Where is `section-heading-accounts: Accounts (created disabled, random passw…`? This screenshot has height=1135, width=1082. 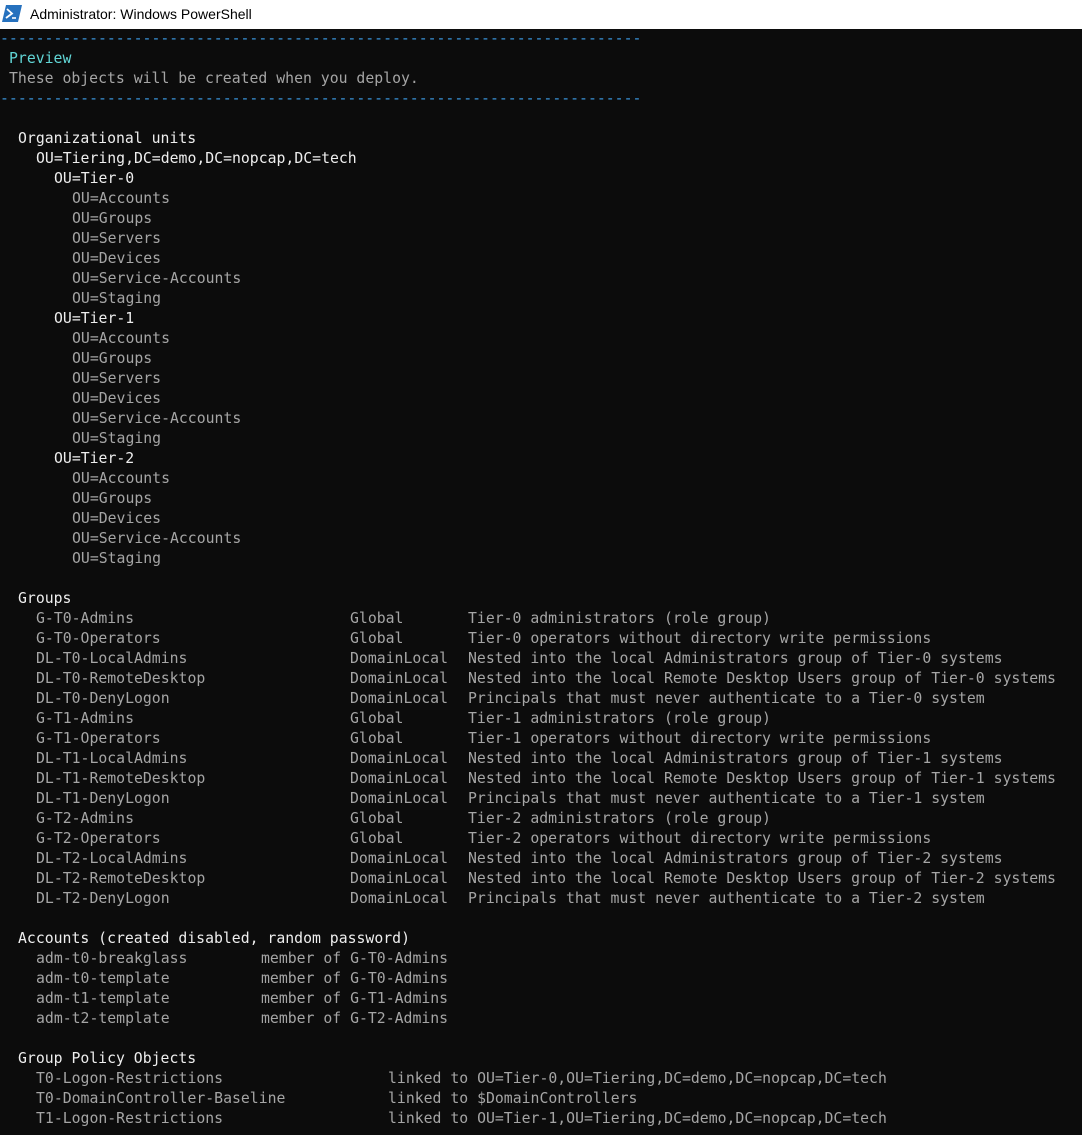 section-heading-accounts: Accounts (created disabled, random passw… is located at coordinates (214, 938).